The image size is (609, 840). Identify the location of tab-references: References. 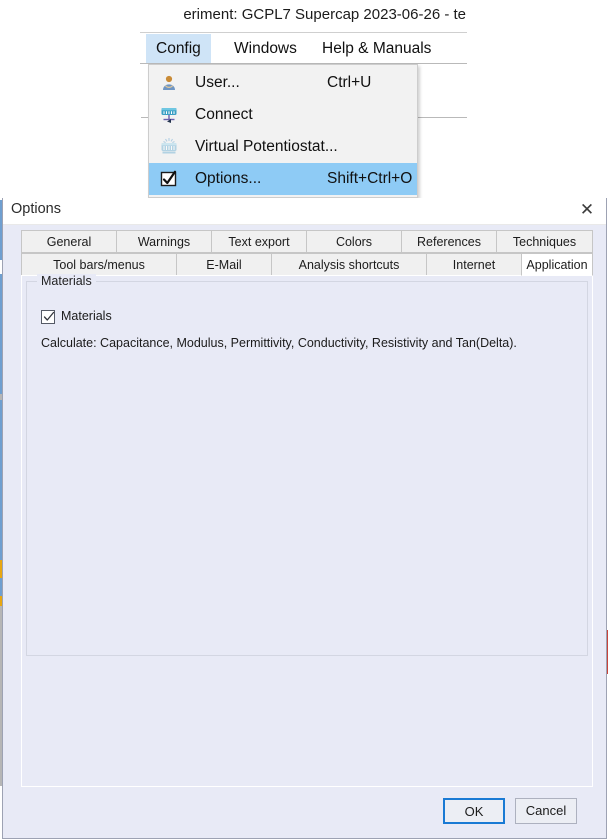
(449, 241).